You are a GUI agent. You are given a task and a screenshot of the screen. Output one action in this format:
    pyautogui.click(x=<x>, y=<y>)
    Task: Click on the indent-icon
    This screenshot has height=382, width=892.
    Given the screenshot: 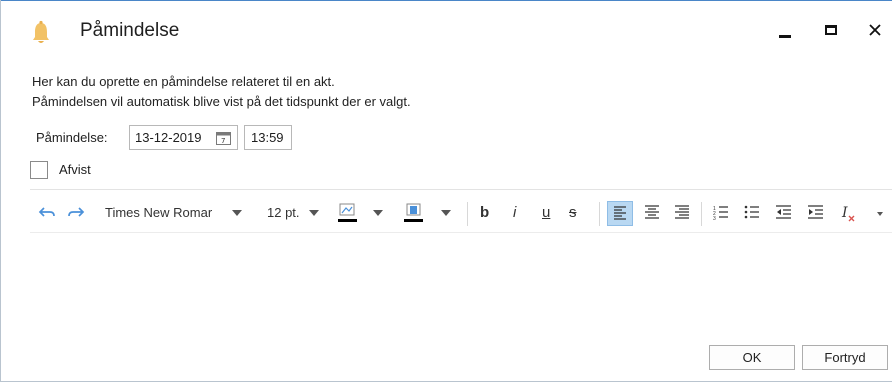 What is the action you would take?
    pyautogui.click(x=816, y=213)
    